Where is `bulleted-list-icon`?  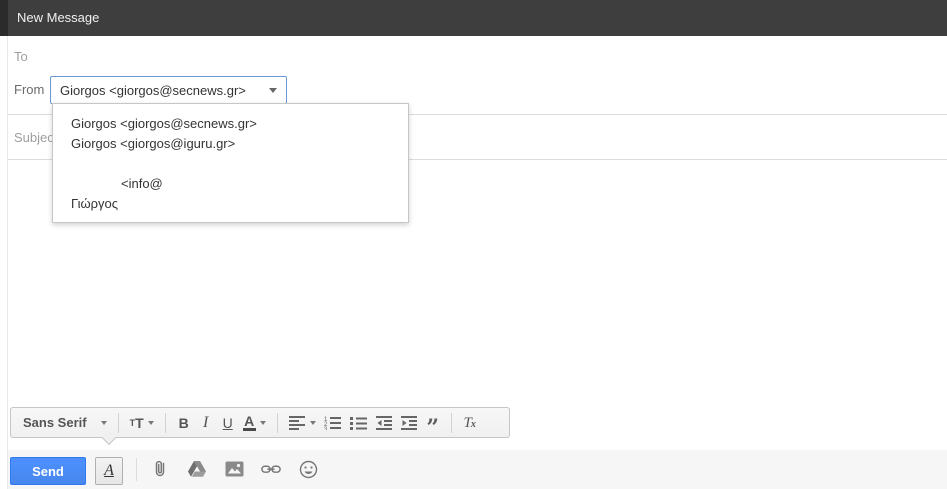 bulleted-list-icon is located at coordinates (358, 423).